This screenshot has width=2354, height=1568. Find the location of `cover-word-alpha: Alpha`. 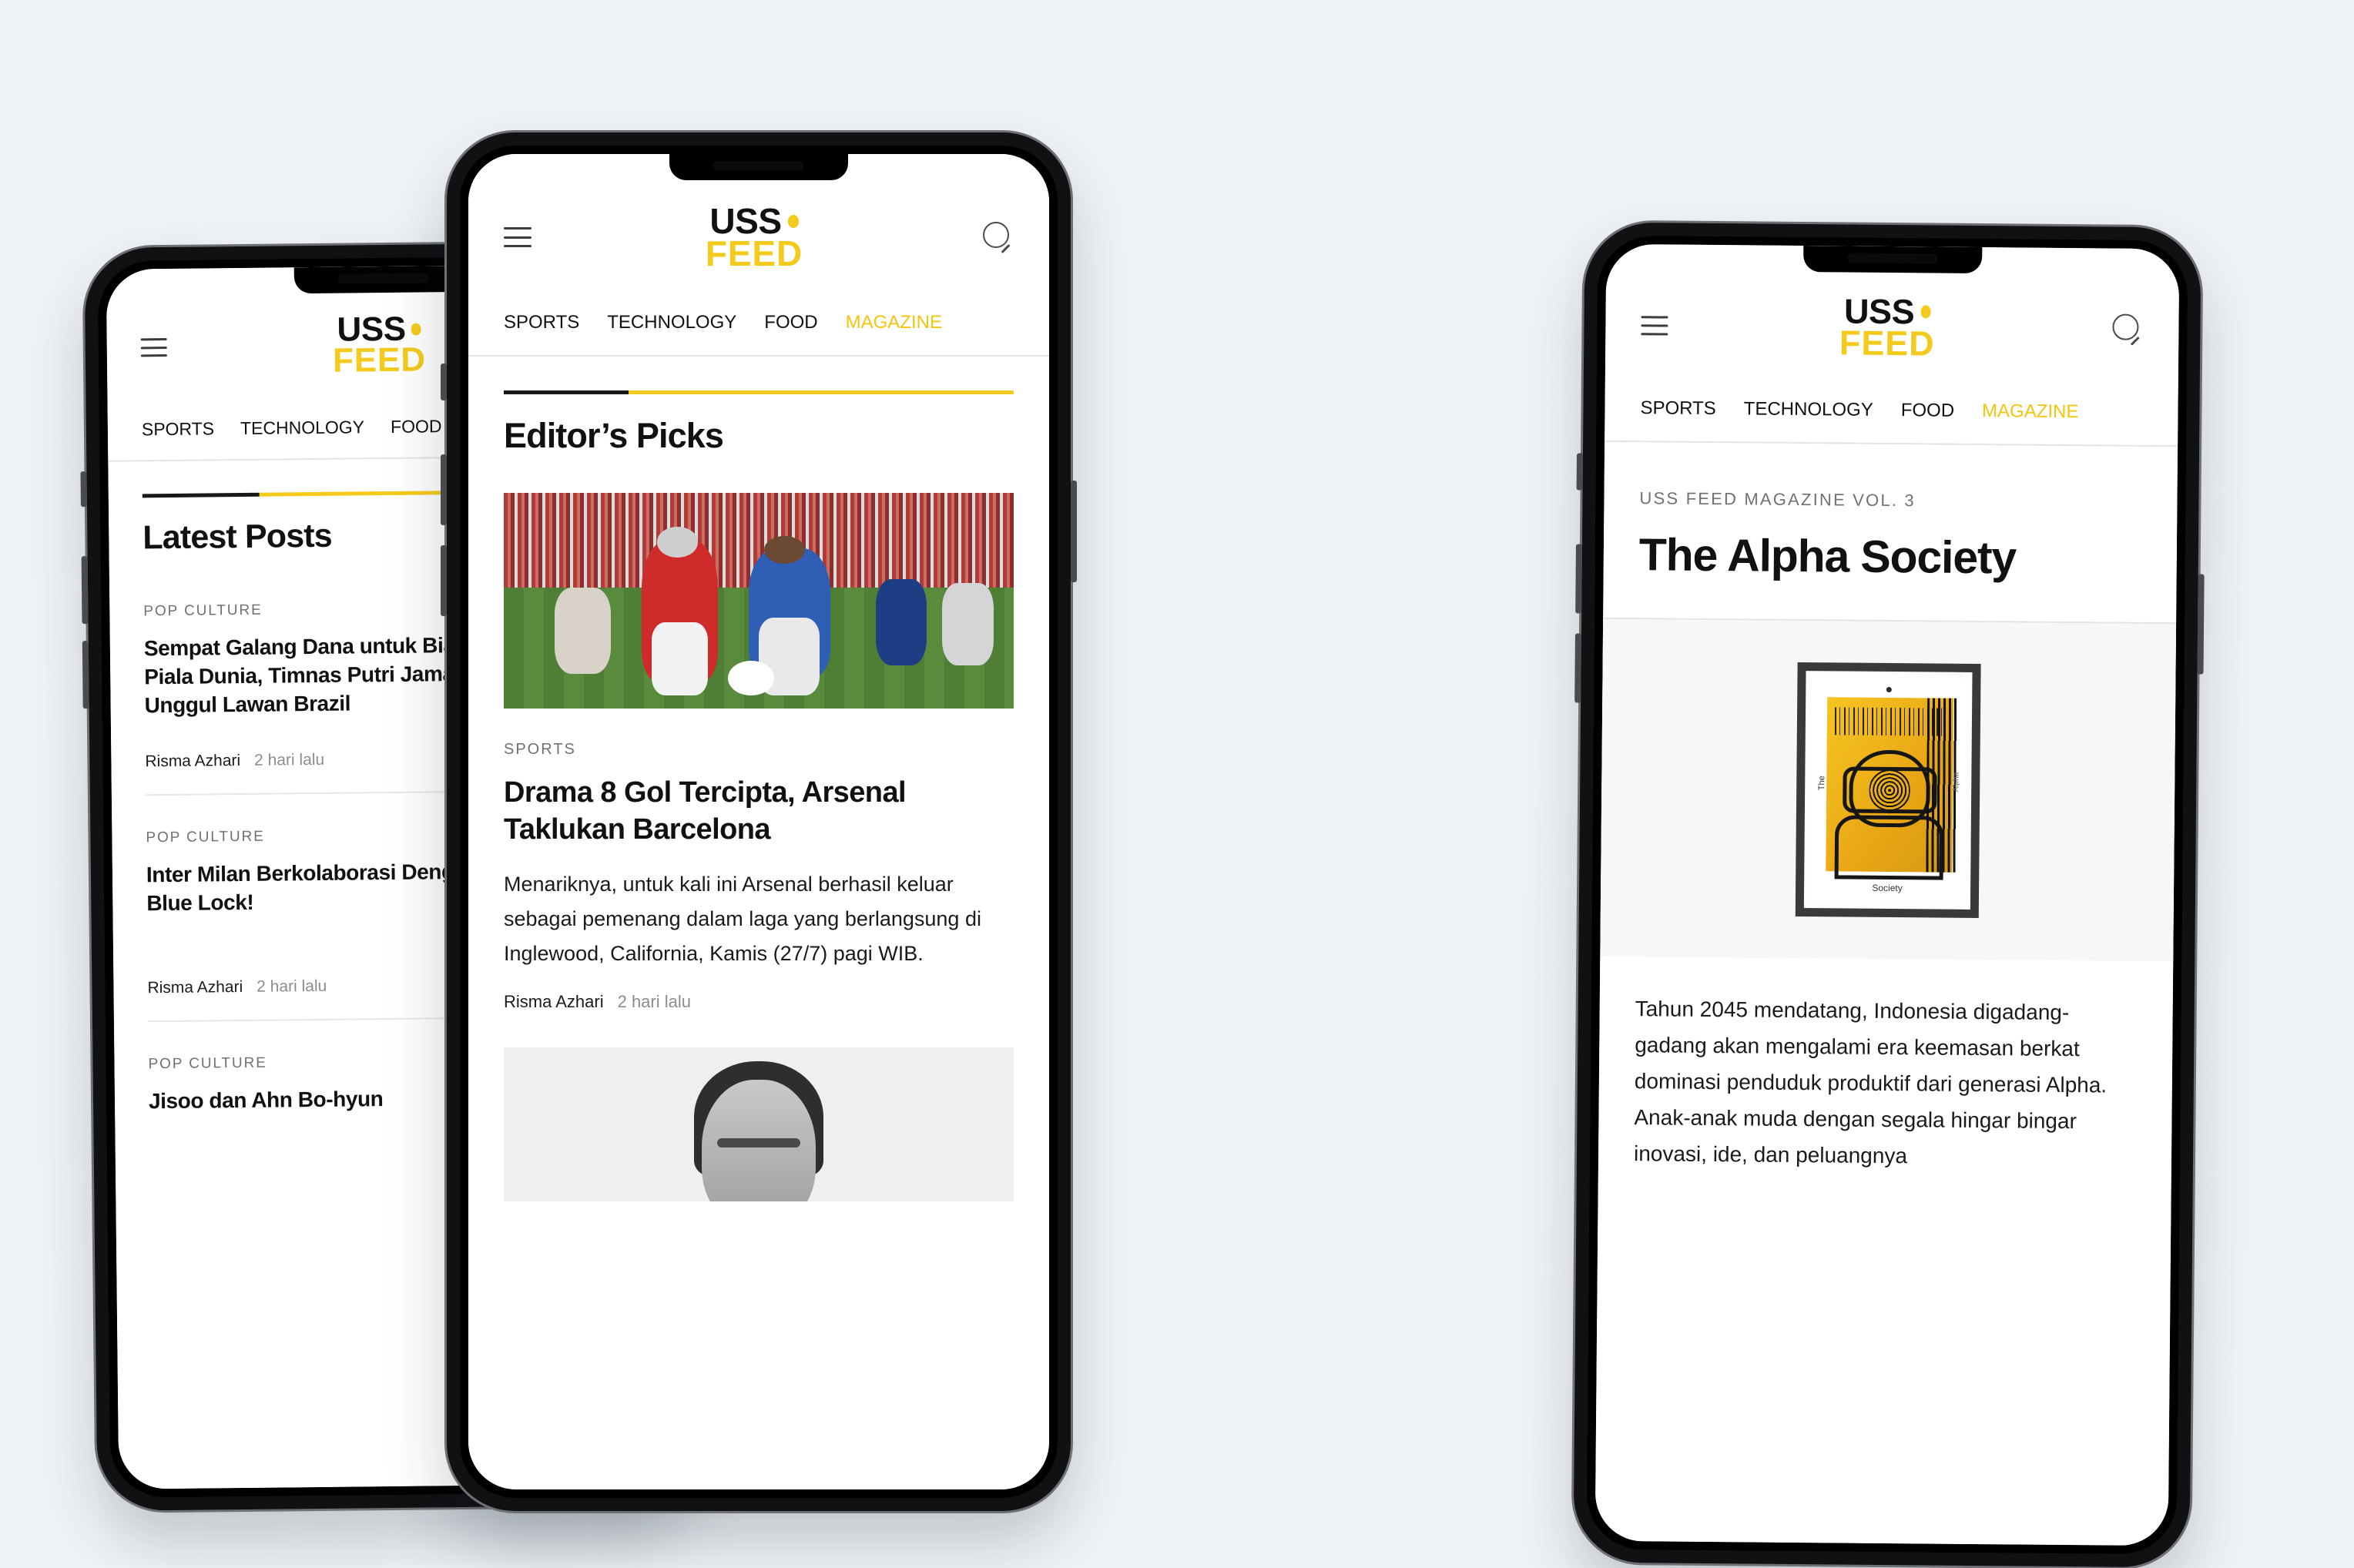

cover-word-alpha: Alpha is located at coordinates (1956, 782).